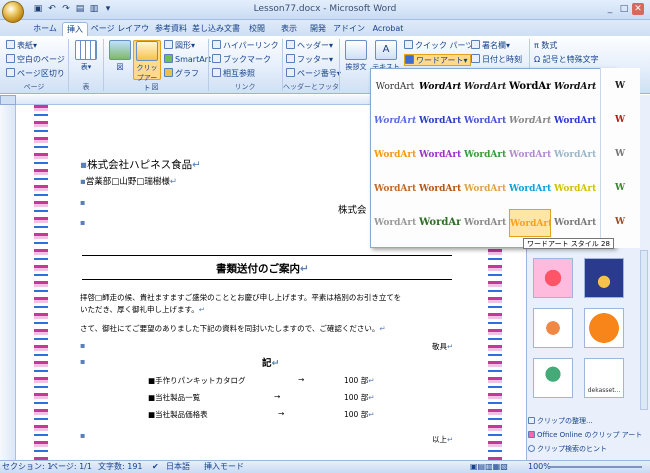 The width and height of the screenshot is (650, 473). Describe the element at coordinates (485, 189) in the screenshot. I see `wordart-style-18: WordArt` at that location.